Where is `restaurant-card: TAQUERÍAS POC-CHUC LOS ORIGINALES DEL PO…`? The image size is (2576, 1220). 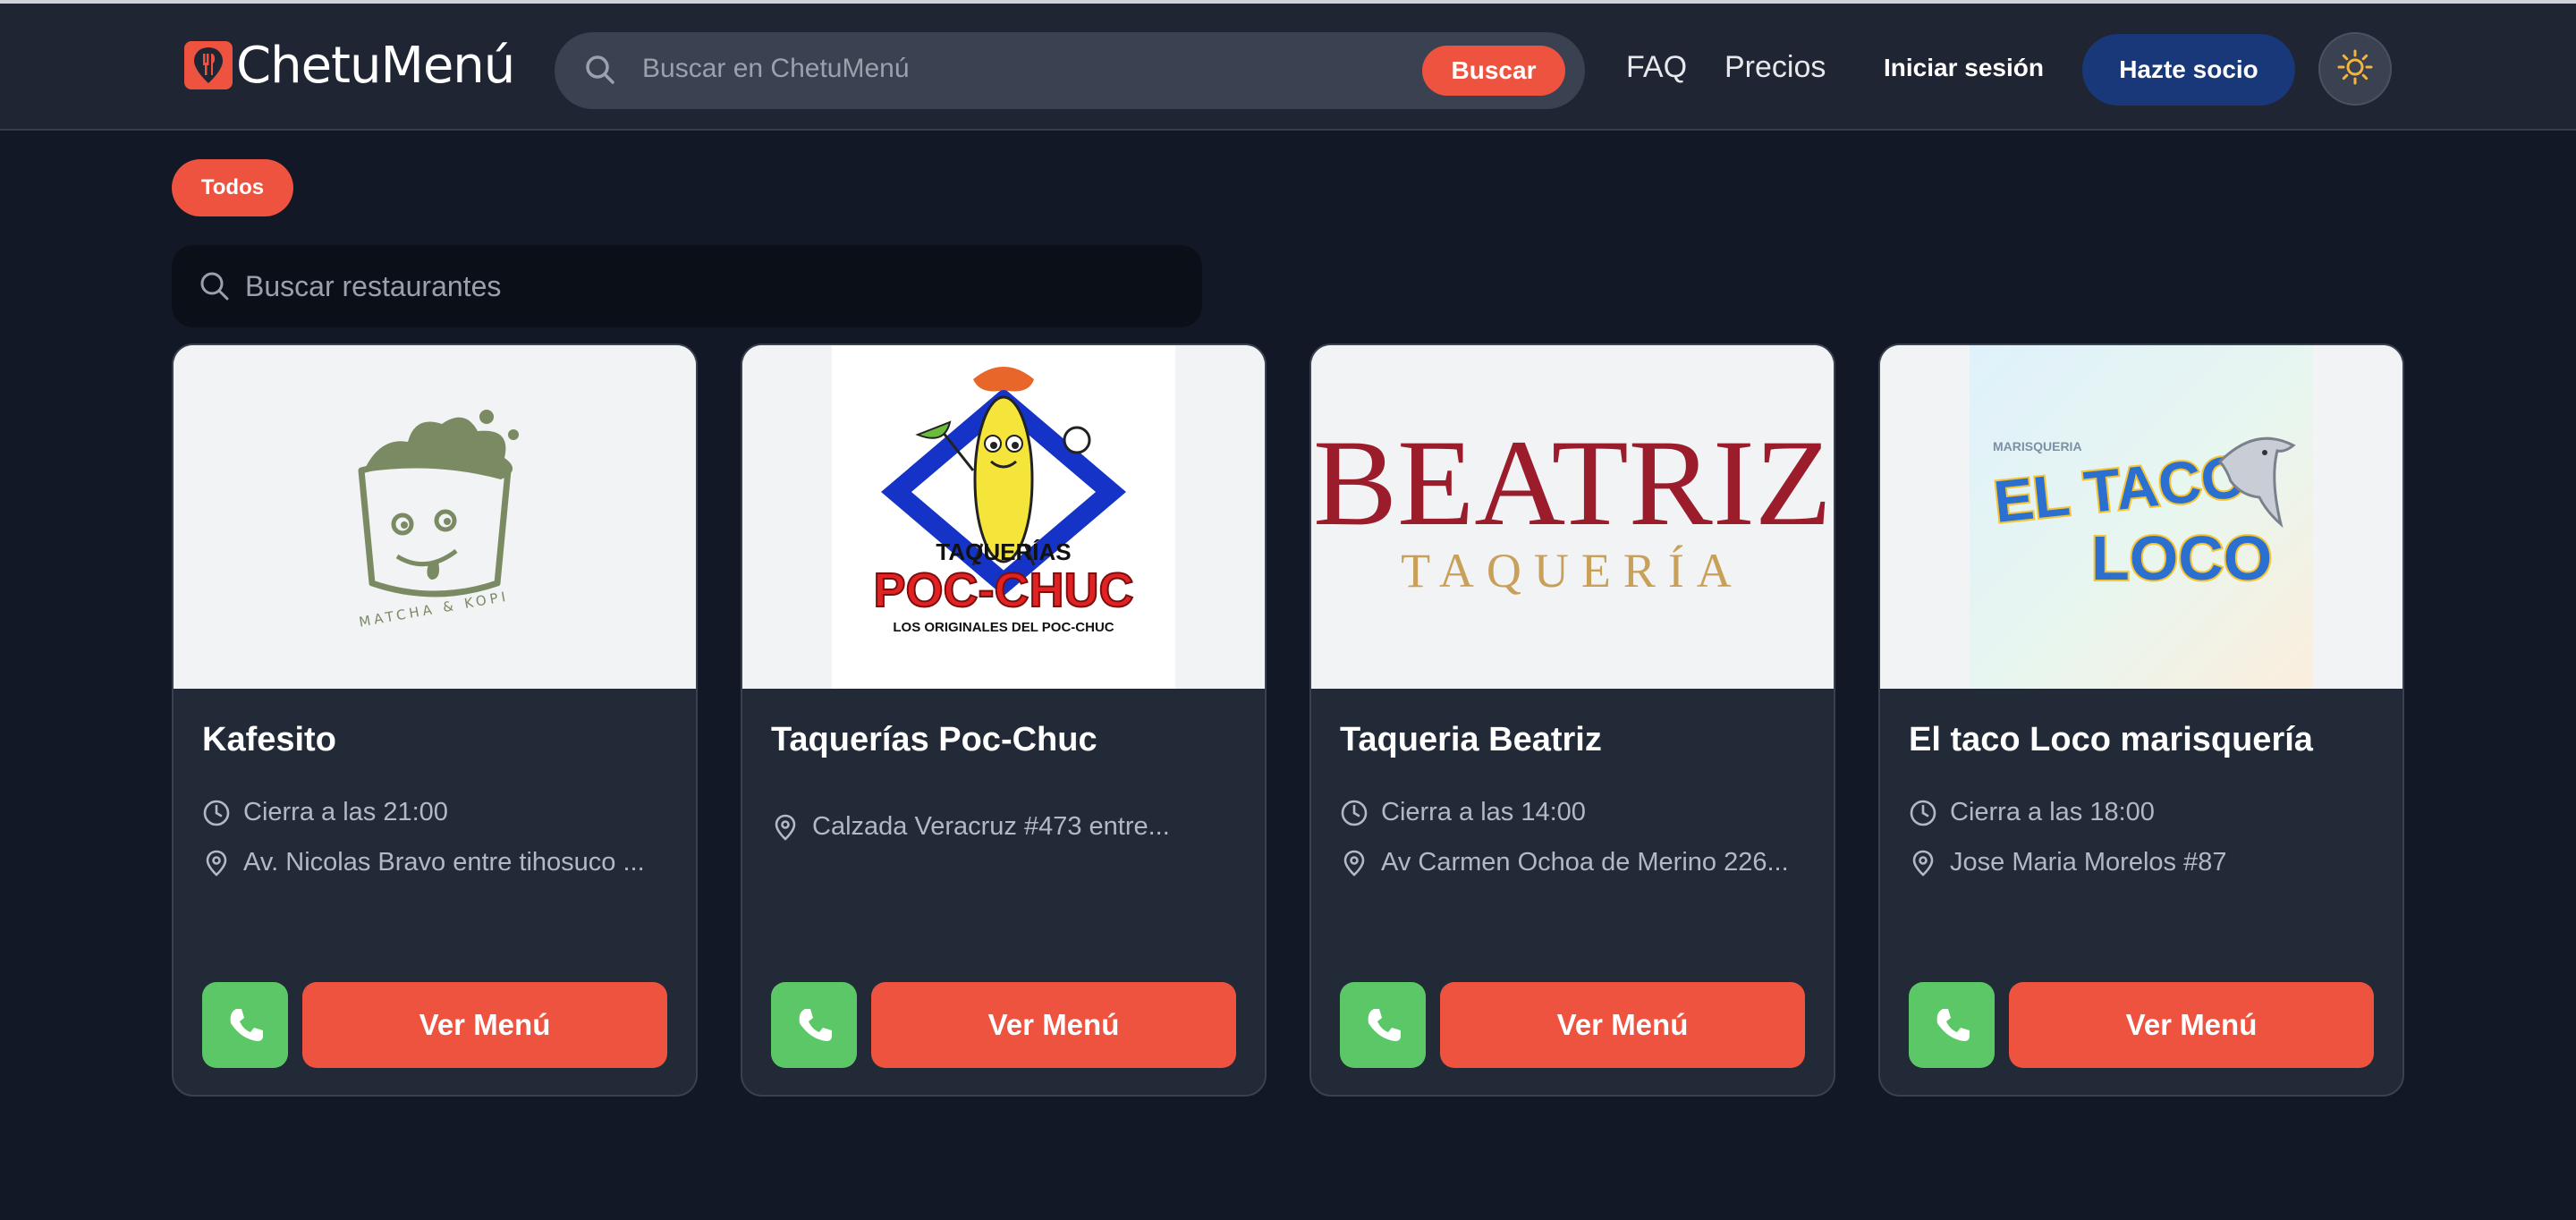 restaurant-card: TAQUERÍAS POC-CHUC LOS ORIGINALES DEL PO… is located at coordinates (1004, 720).